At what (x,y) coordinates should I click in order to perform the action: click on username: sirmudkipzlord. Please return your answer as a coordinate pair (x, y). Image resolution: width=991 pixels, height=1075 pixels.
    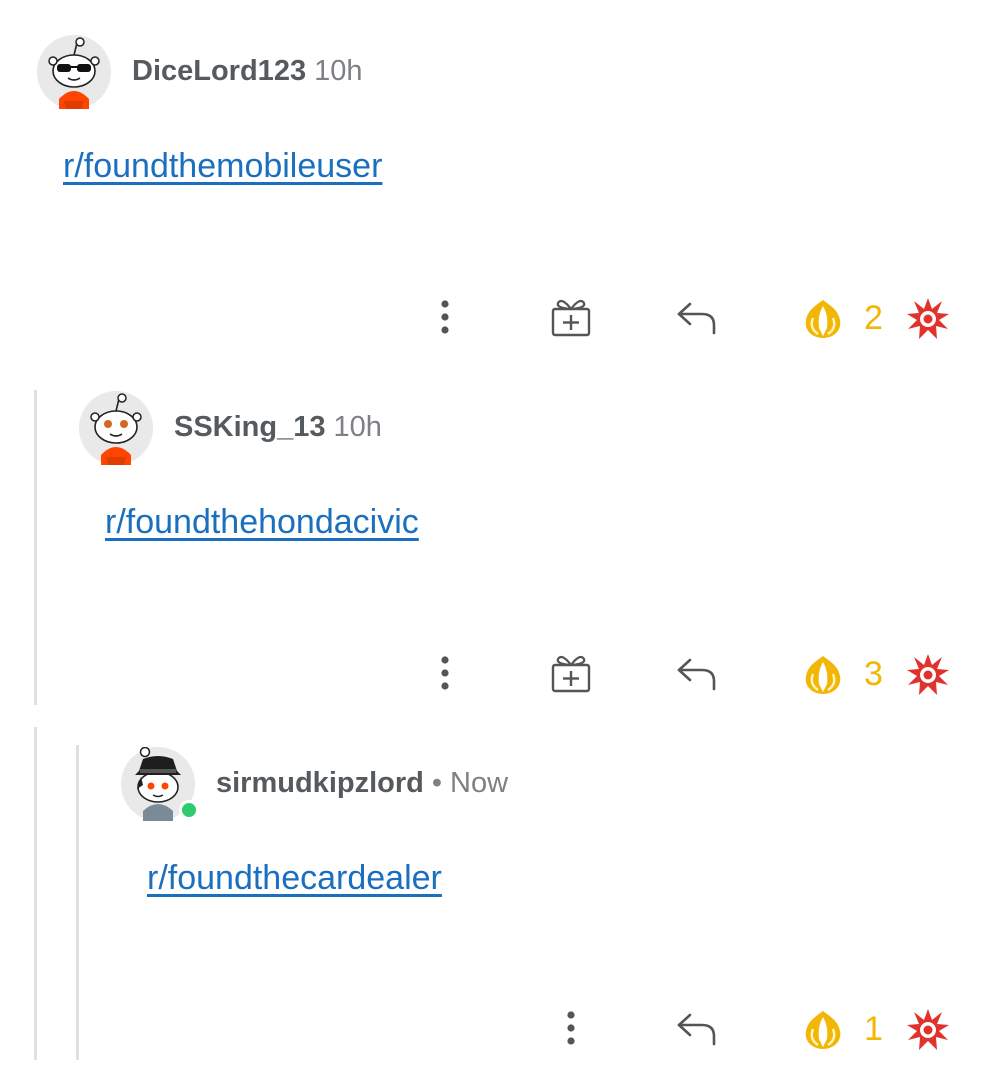
    Looking at the image, I should click on (320, 783).